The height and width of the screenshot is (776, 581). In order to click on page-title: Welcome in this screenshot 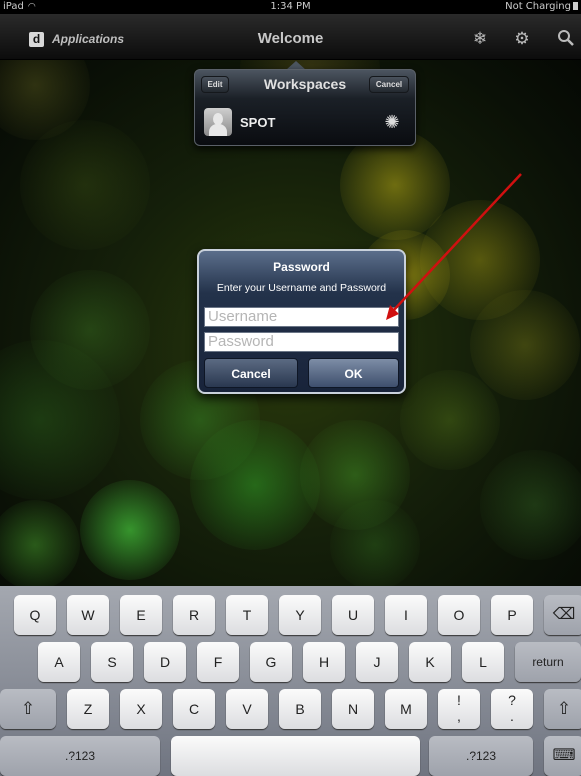, I will do `click(290, 38)`.